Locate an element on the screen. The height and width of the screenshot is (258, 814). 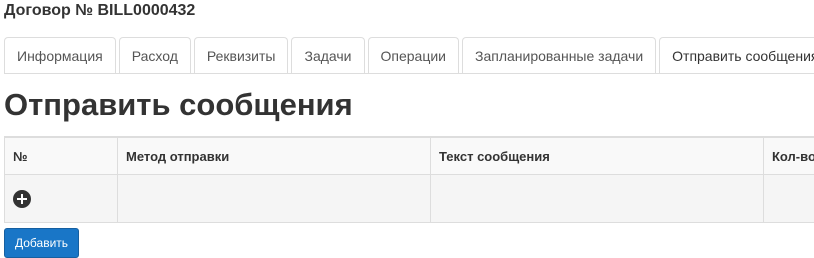
page-title: Отправить сообщения is located at coordinates (178, 104).